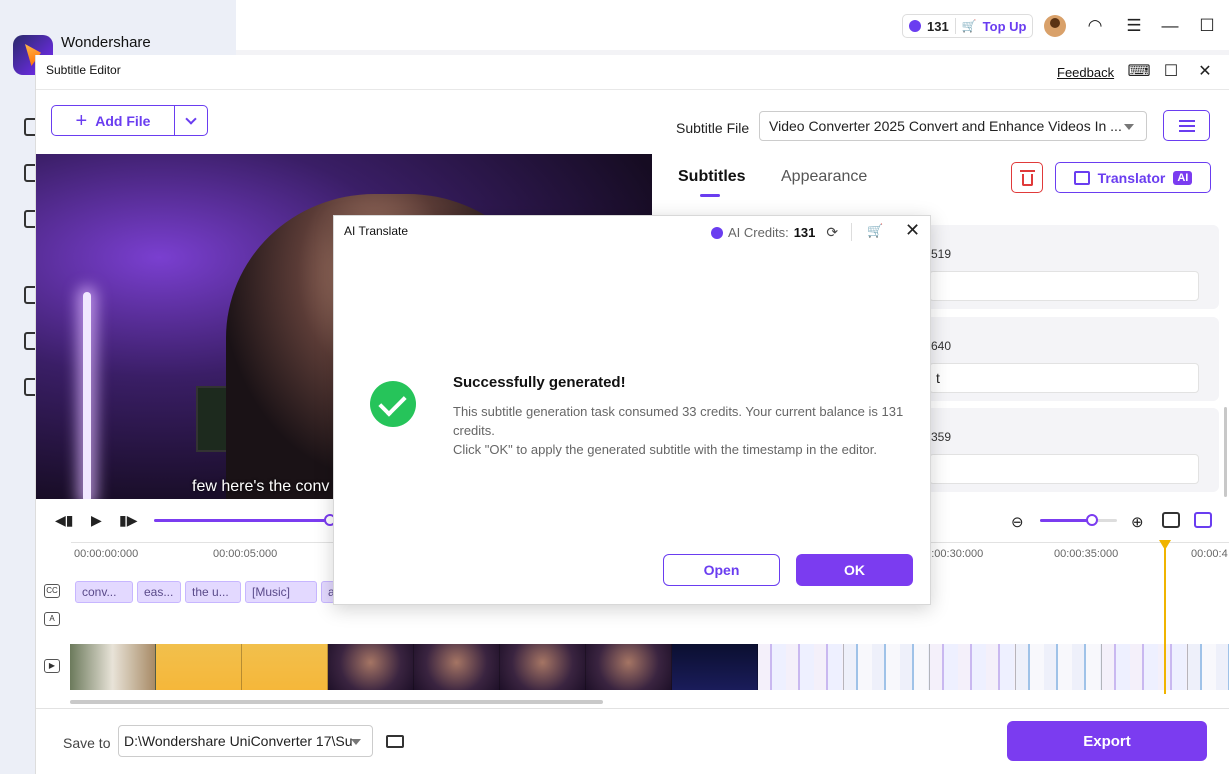 This screenshot has height=774, width=1229. I want to click on translate-icon, so click(1081, 177).